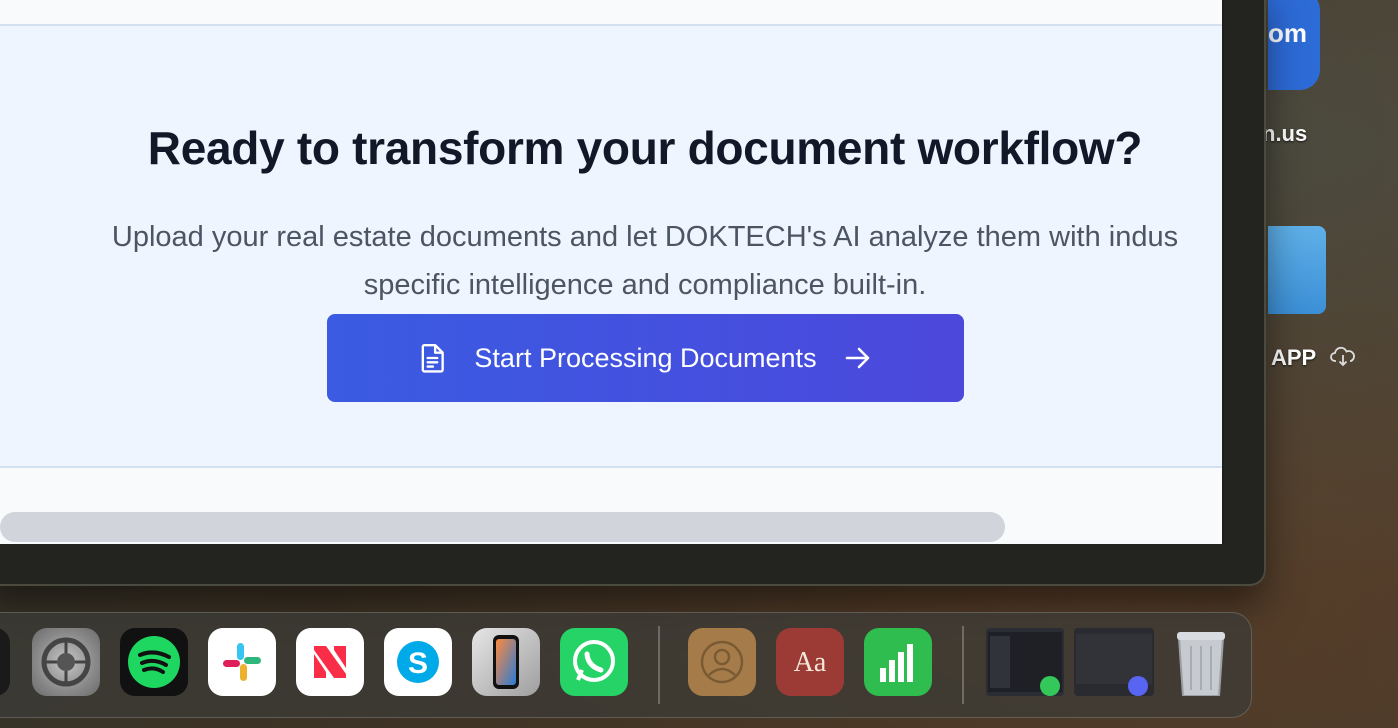 The width and height of the screenshot is (1398, 728). I want to click on previous-section, so click(611, 13).